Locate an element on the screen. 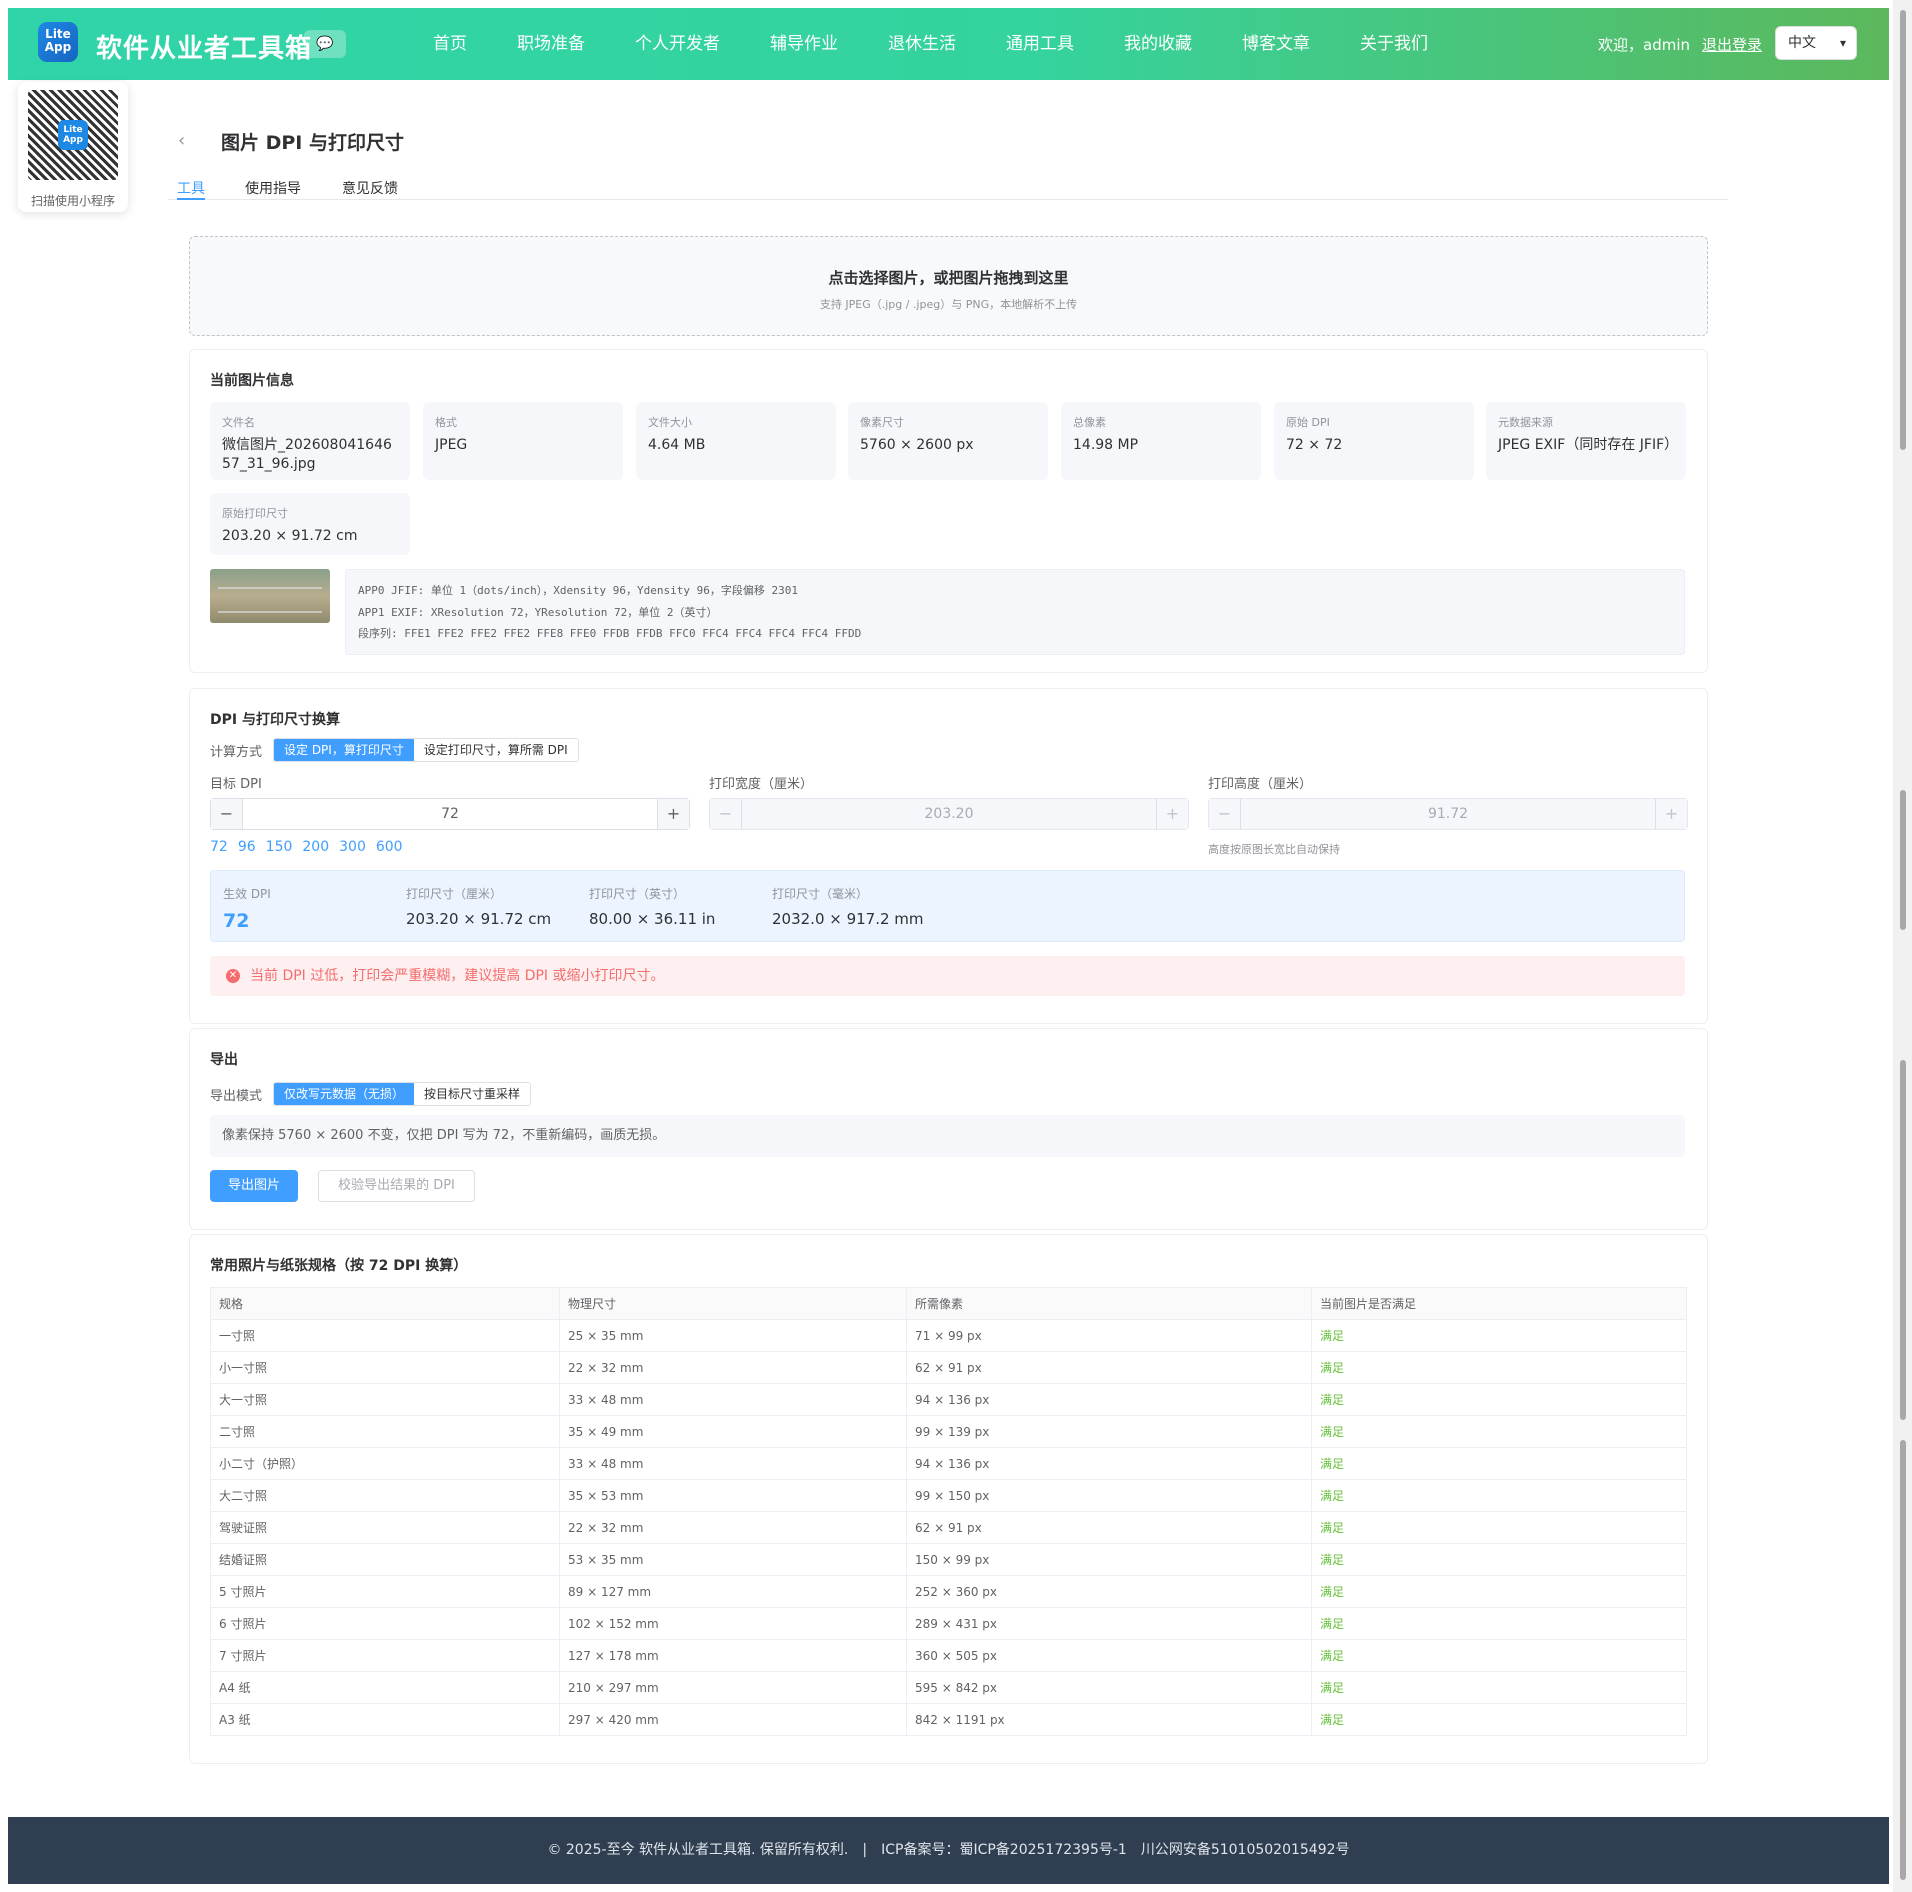 Image resolution: width=1912 pixels, height=1892 pixels. info-key: 格式 is located at coordinates (446, 422).